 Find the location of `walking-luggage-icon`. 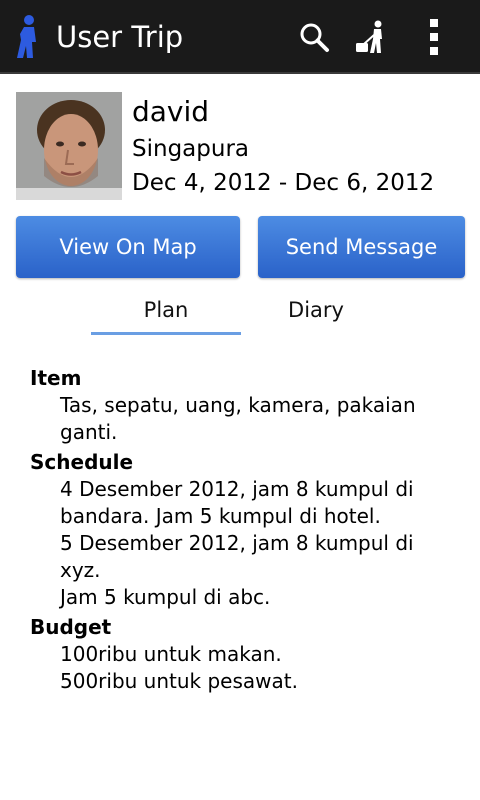

walking-luggage-icon is located at coordinates (369, 36).